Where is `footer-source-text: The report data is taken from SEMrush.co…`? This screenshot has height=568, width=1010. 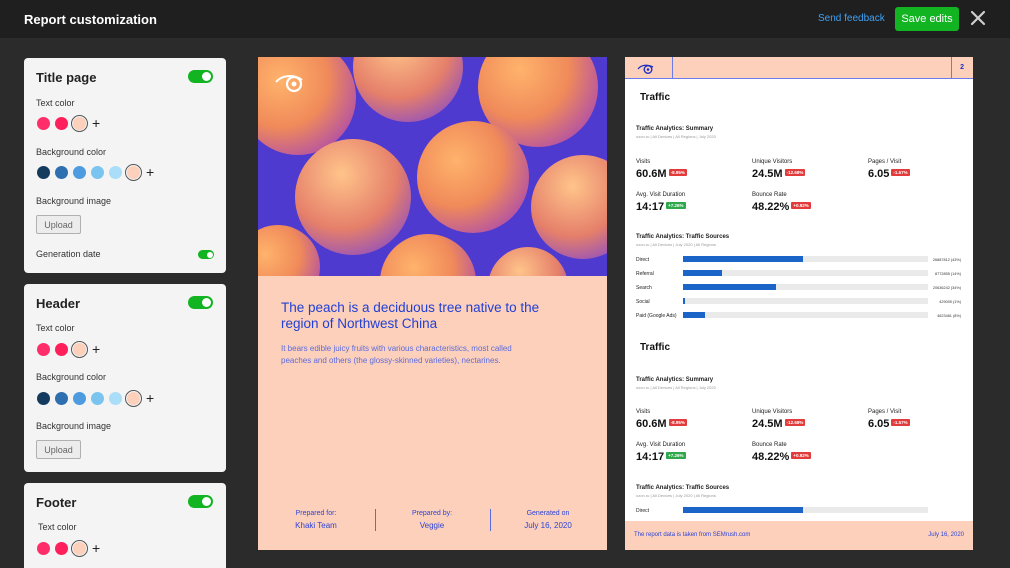
footer-source-text: The report data is taken from SEMrush.co… is located at coordinates (692, 535).